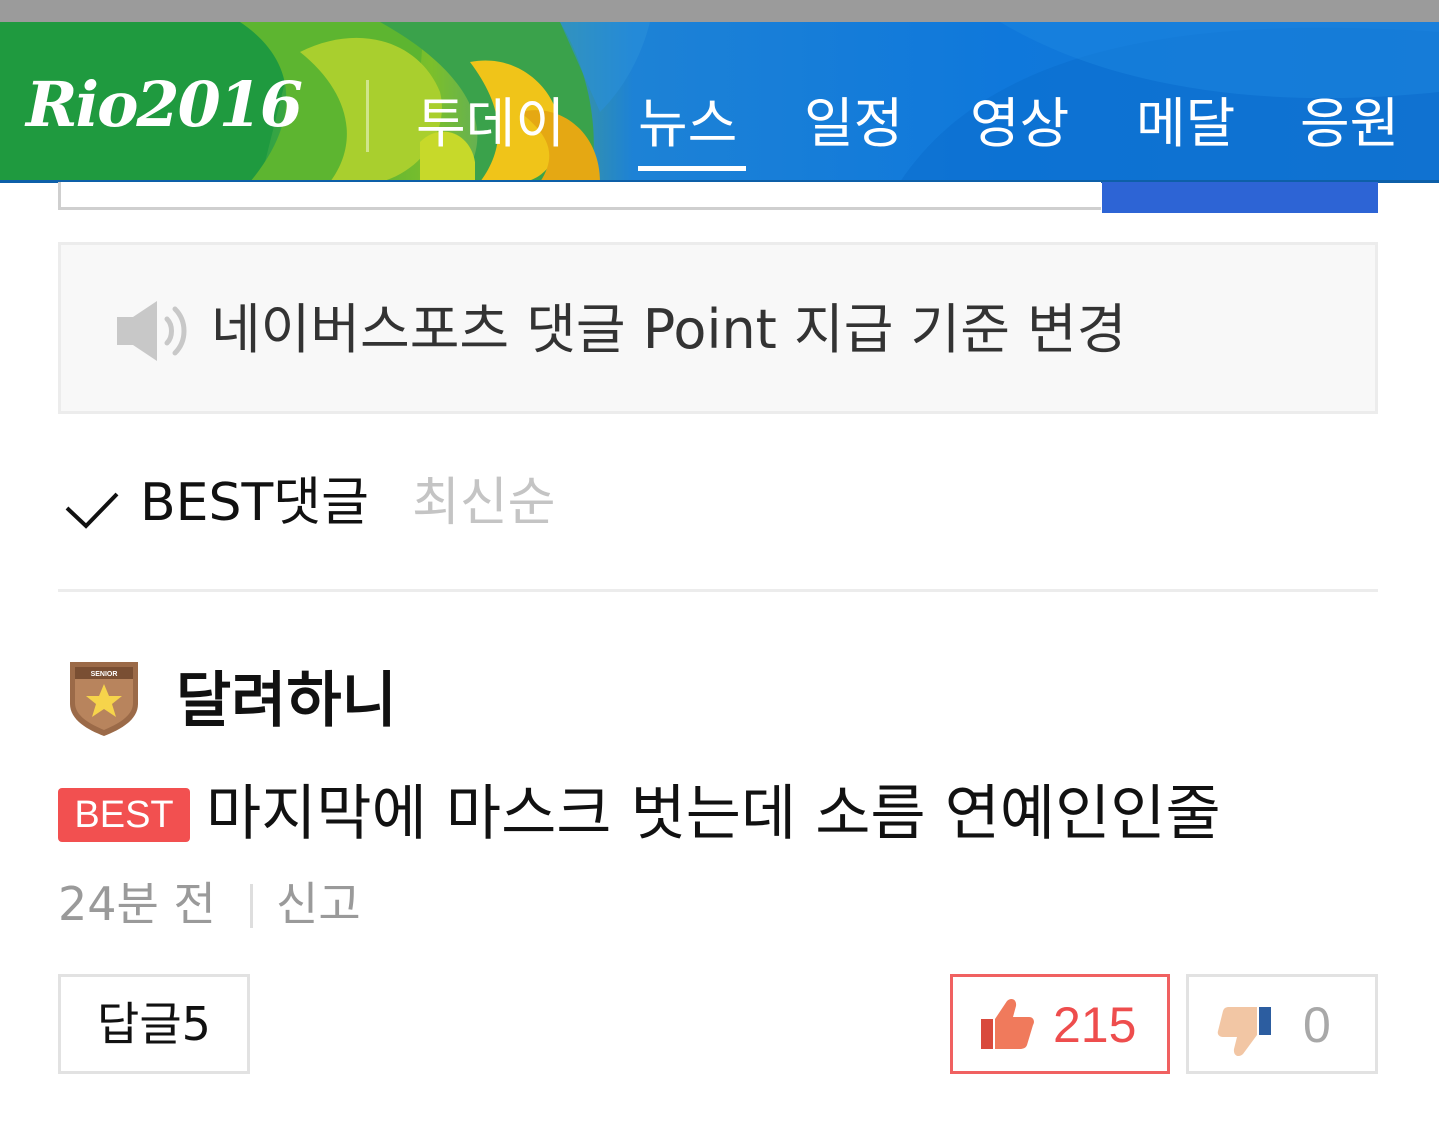 This screenshot has height=1138, width=1439. I want to click on report-link: 신고, so click(318, 904).